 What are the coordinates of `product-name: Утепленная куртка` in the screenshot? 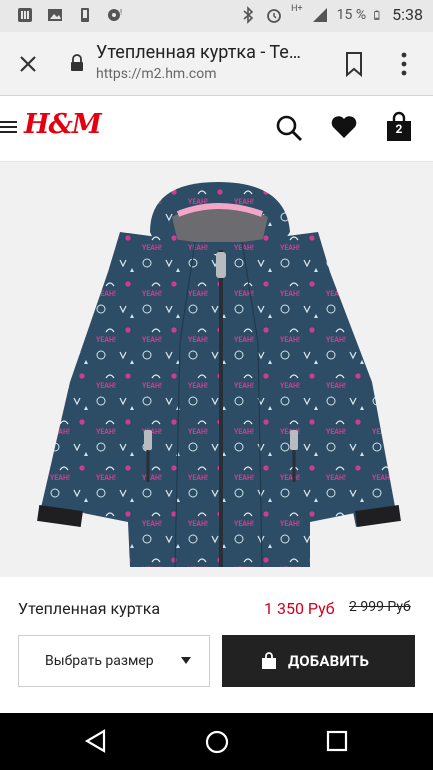 It's located at (89, 608).